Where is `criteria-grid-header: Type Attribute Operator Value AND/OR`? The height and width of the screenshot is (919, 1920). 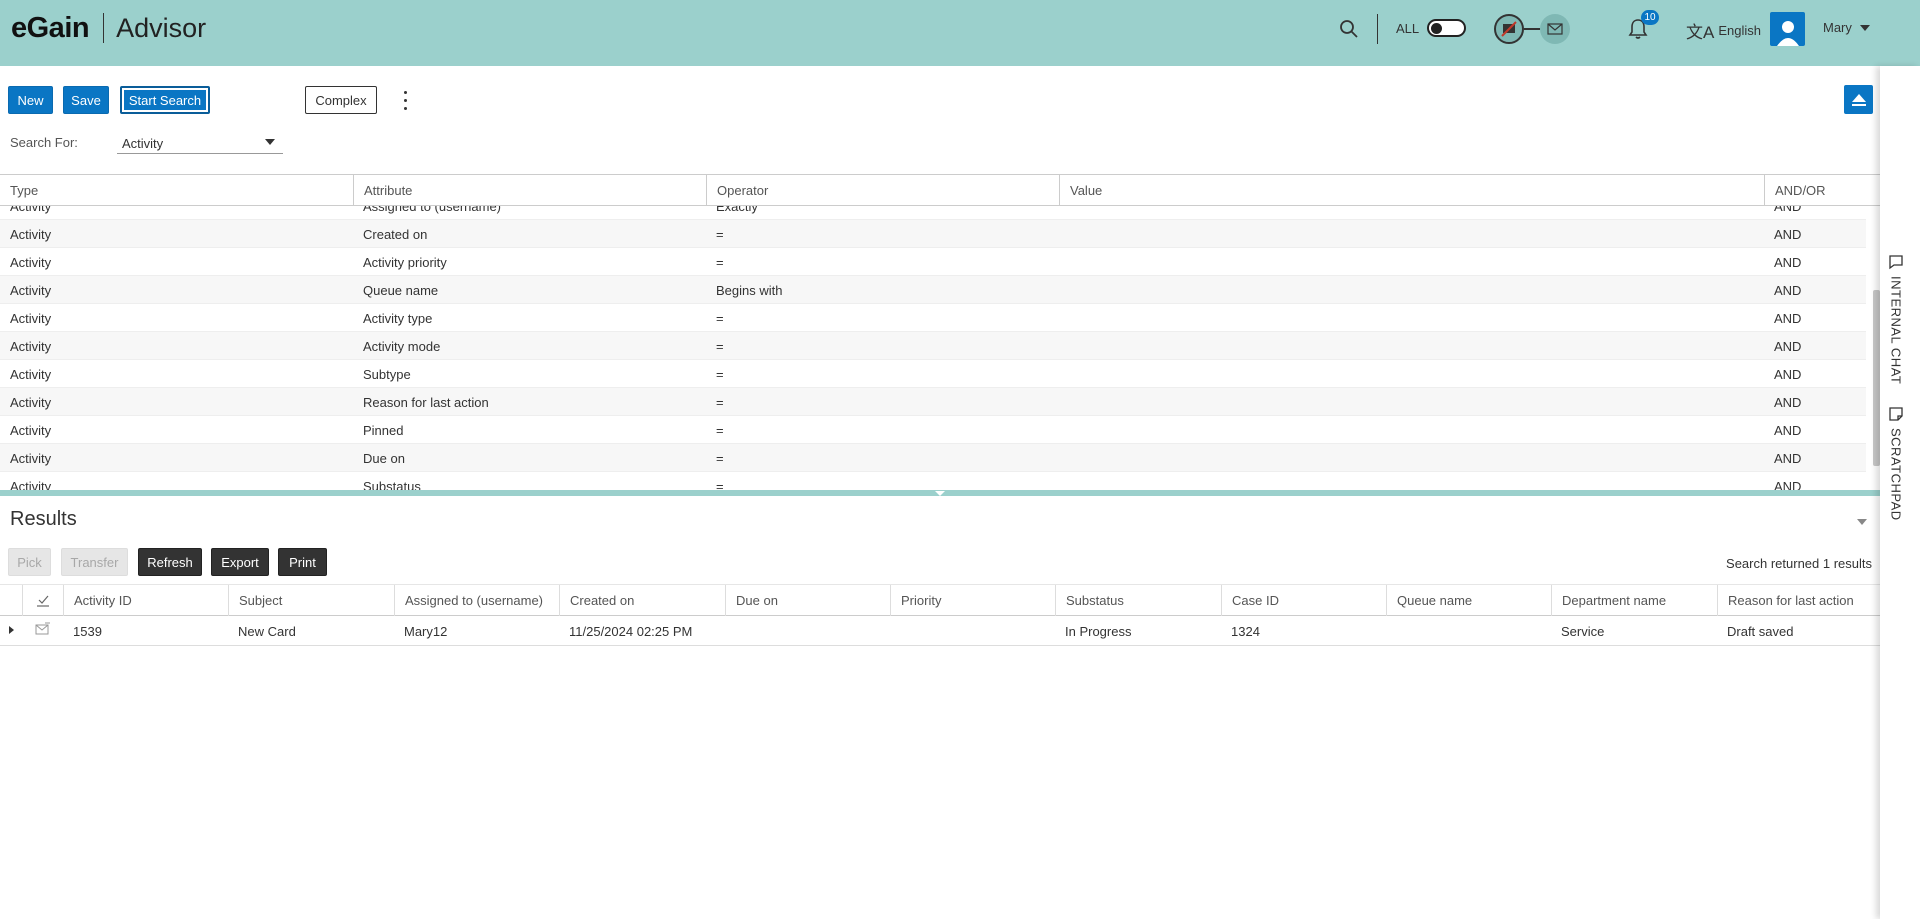
criteria-grid-header: Type Attribute Operator Value AND/OR is located at coordinates (940, 190).